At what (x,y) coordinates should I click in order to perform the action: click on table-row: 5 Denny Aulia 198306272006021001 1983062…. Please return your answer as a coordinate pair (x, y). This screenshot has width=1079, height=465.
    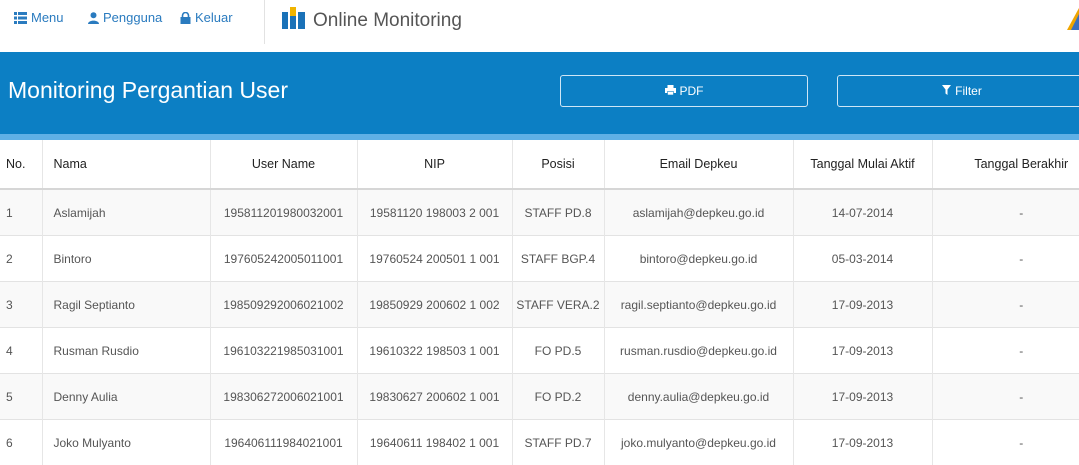
    Looking at the image, I should click on (539, 397).